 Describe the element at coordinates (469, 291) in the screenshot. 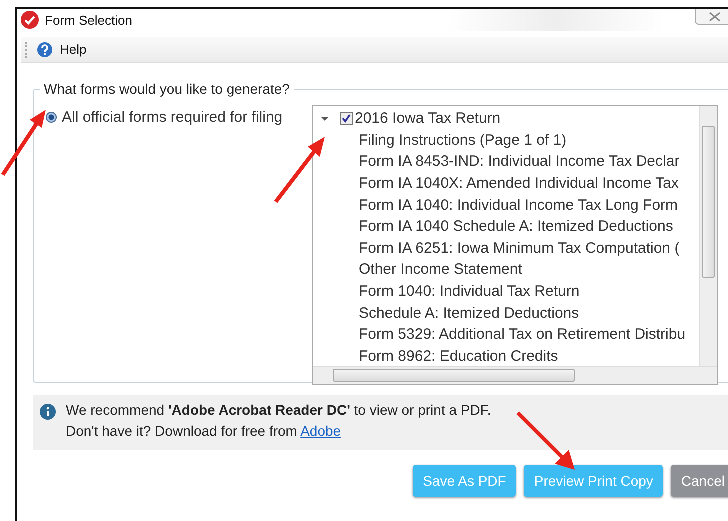

I see `tree-item: Form 1040: Individual Tax Return` at that location.